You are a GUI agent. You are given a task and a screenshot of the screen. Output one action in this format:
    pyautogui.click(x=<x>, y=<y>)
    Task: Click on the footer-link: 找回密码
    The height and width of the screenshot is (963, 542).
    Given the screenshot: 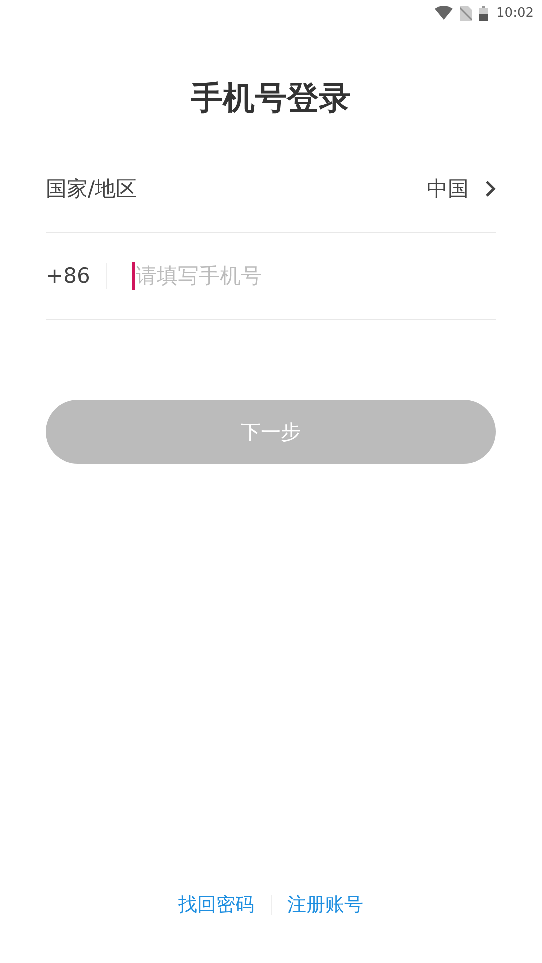 What is the action you would take?
    pyautogui.click(x=216, y=905)
    